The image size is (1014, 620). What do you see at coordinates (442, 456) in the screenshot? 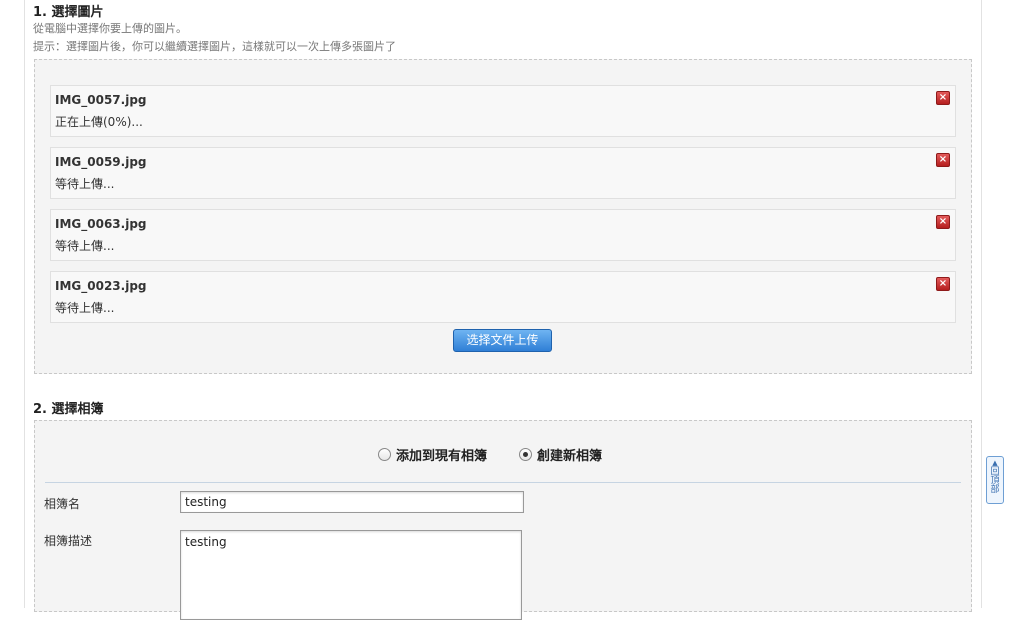
I see `radio-existing-label: 添加到現有相簿` at bounding box center [442, 456].